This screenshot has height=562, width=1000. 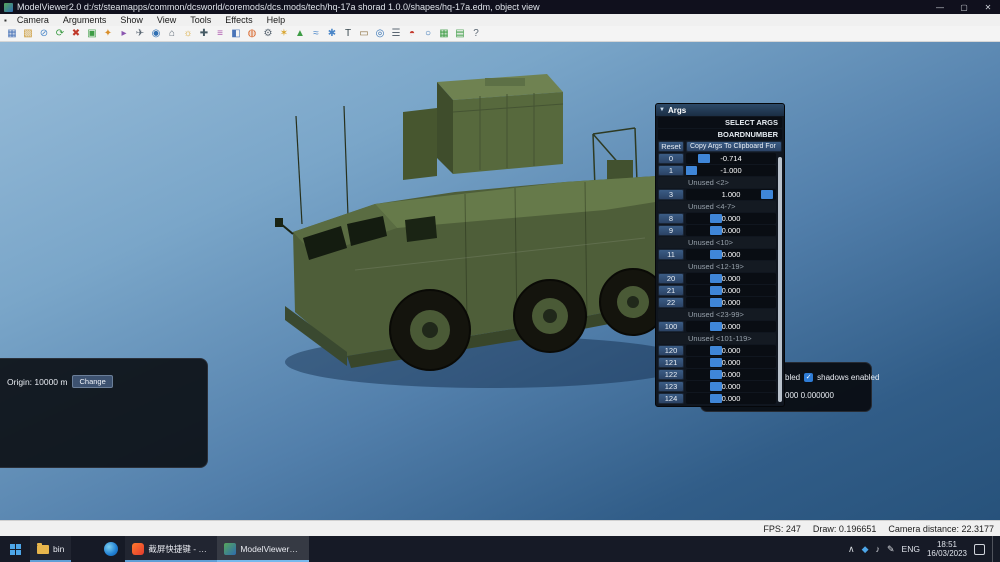 What do you see at coordinates (166, 20) in the screenshot?
I see `menu-view: View` at bounding box center [166, 20].